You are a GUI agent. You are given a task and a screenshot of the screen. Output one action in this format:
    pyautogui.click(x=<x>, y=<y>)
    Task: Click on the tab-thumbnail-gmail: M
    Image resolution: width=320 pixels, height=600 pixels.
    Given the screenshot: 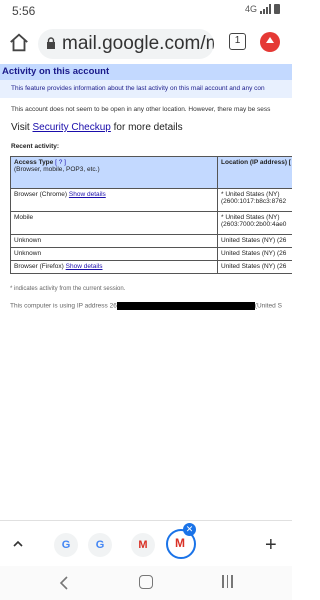 What is the action you would take?
    pyautogui.click(x=143, y=545)
    